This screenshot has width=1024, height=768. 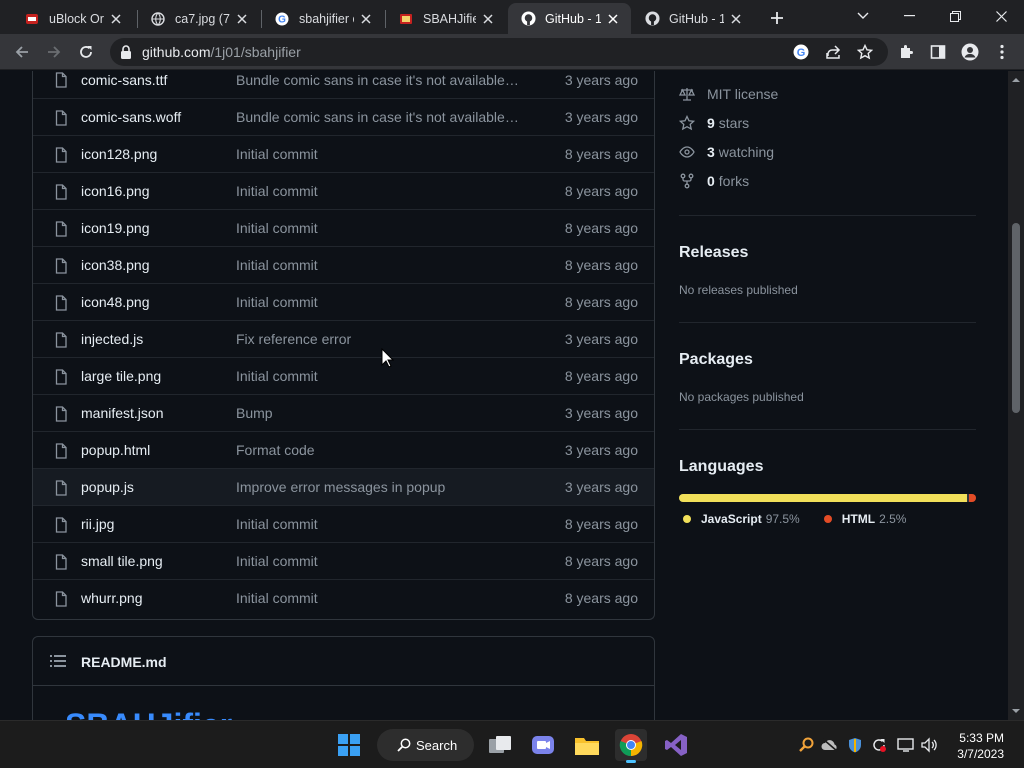 I want to click on file-row: manifest.json Bump 3 years ago, so click(x=343, y=412).